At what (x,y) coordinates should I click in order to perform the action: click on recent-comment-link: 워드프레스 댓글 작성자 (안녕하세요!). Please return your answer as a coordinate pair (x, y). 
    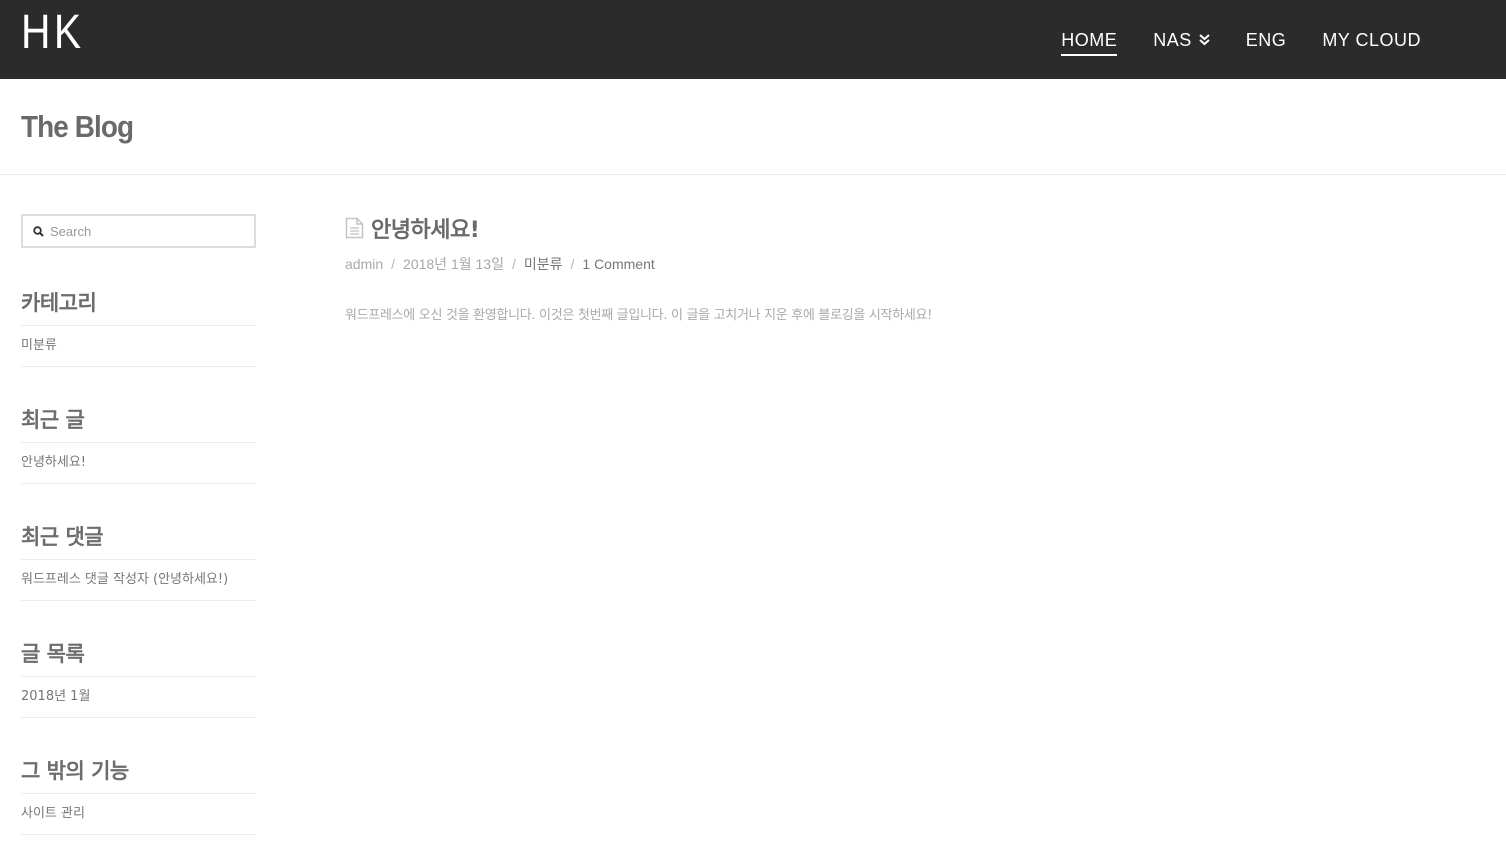
    Looking at the image, I should click on (138, 580).